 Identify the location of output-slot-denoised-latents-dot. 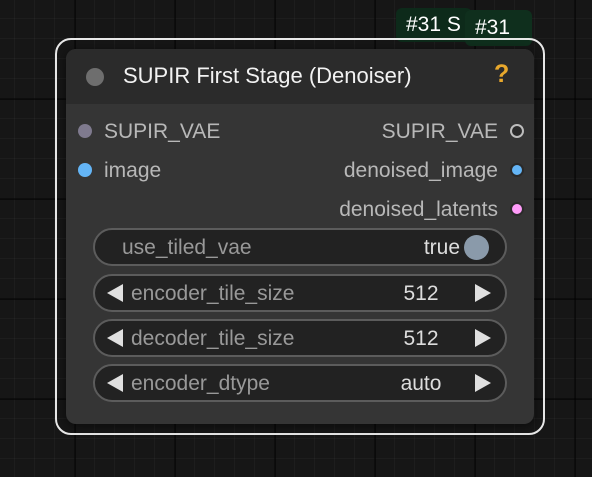
(517, 209).